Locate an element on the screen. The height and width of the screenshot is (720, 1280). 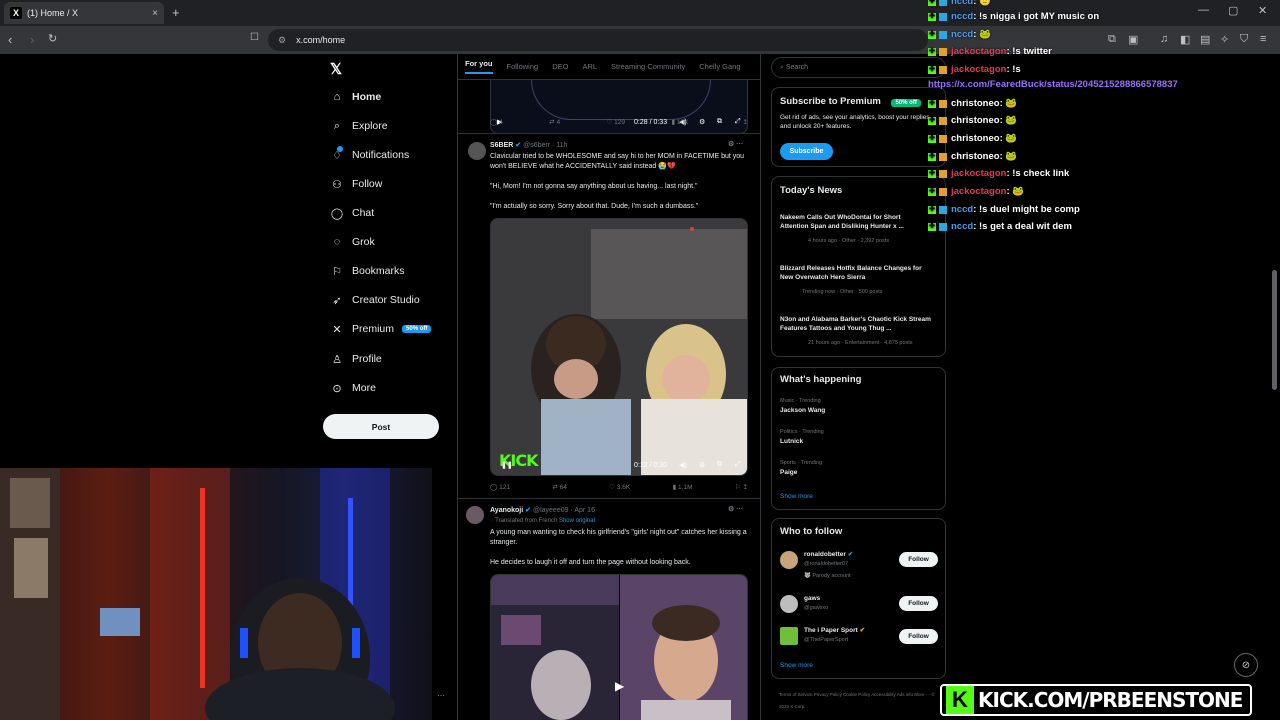
shield-icon: ⛉ is located at coordinates (1244, 39).